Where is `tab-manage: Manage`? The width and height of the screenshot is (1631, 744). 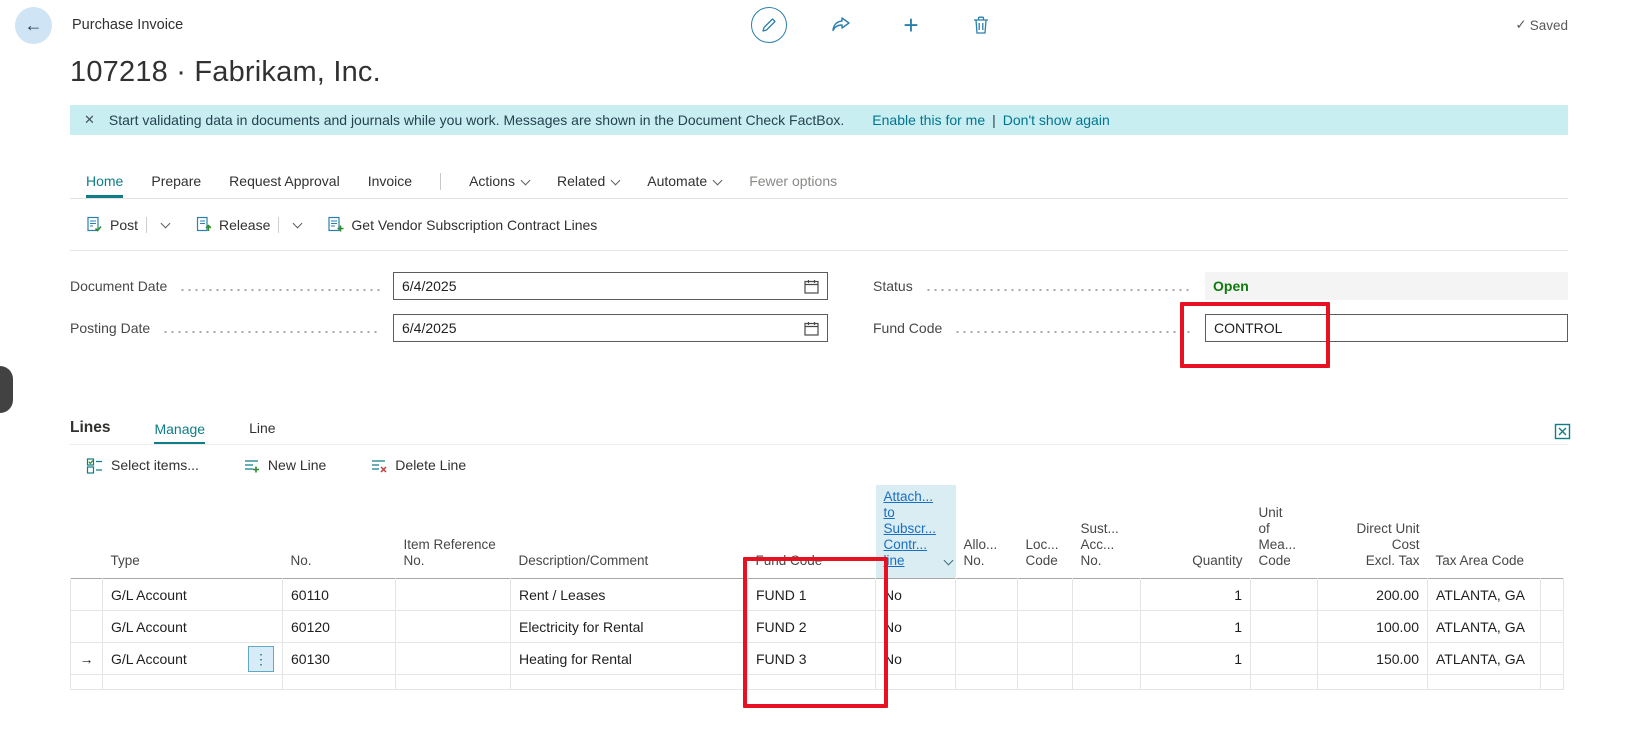 tab-manage: Manage is located at coordinates (180, 432).